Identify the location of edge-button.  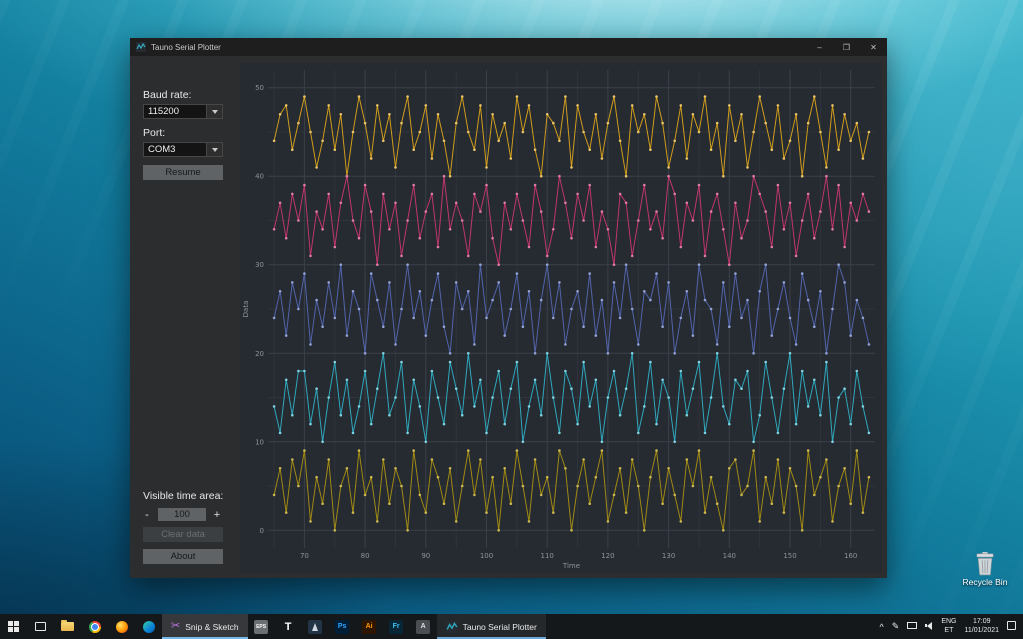
(148, 626).